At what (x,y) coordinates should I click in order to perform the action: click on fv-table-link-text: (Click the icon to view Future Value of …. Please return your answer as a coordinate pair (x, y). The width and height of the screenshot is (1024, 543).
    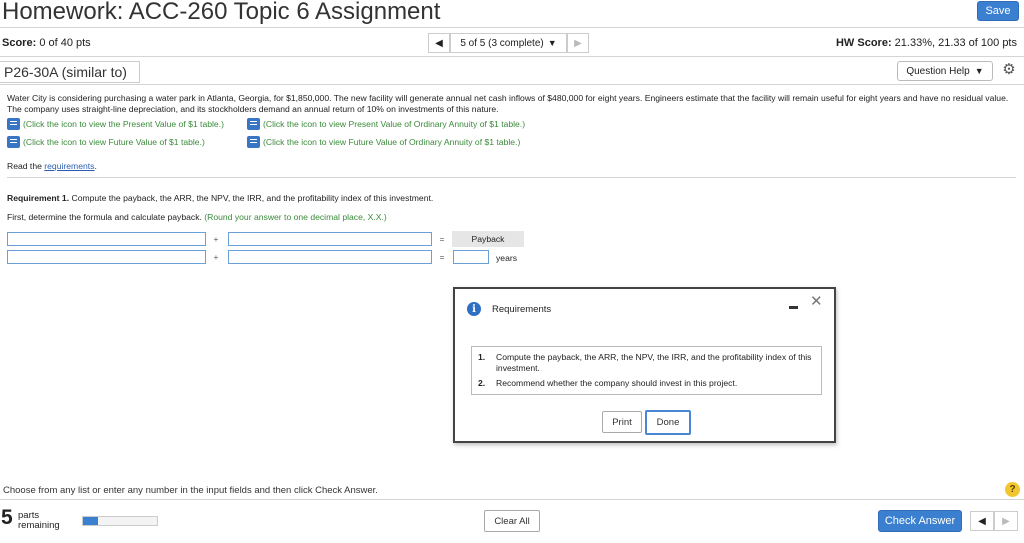
    Looking at the image, I should click on (114, 141).